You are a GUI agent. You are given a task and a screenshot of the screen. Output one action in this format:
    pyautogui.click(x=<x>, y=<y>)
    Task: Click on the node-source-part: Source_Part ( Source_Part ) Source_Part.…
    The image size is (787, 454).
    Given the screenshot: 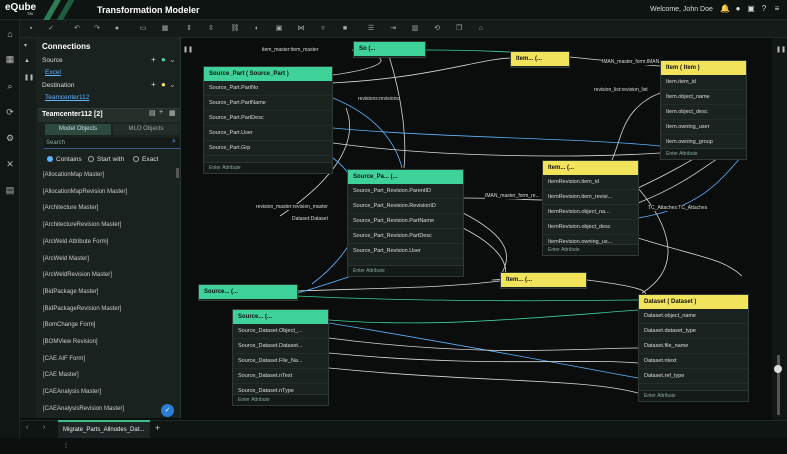 What is the action you would take?
    pyautogui.click(x=268, y=120)
    